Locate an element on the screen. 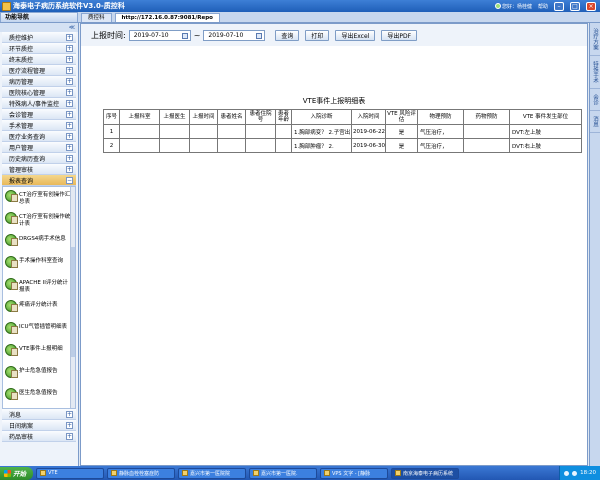 This screenshot has height=480, width=600. report-menu-item: CT治疗室有创操作汇总表 is located at coordinates (39, 198).